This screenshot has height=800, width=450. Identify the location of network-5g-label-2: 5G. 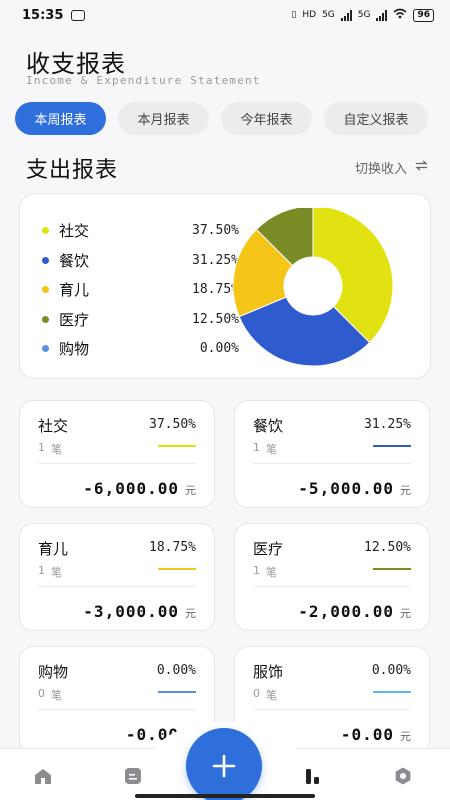
(364, 15).